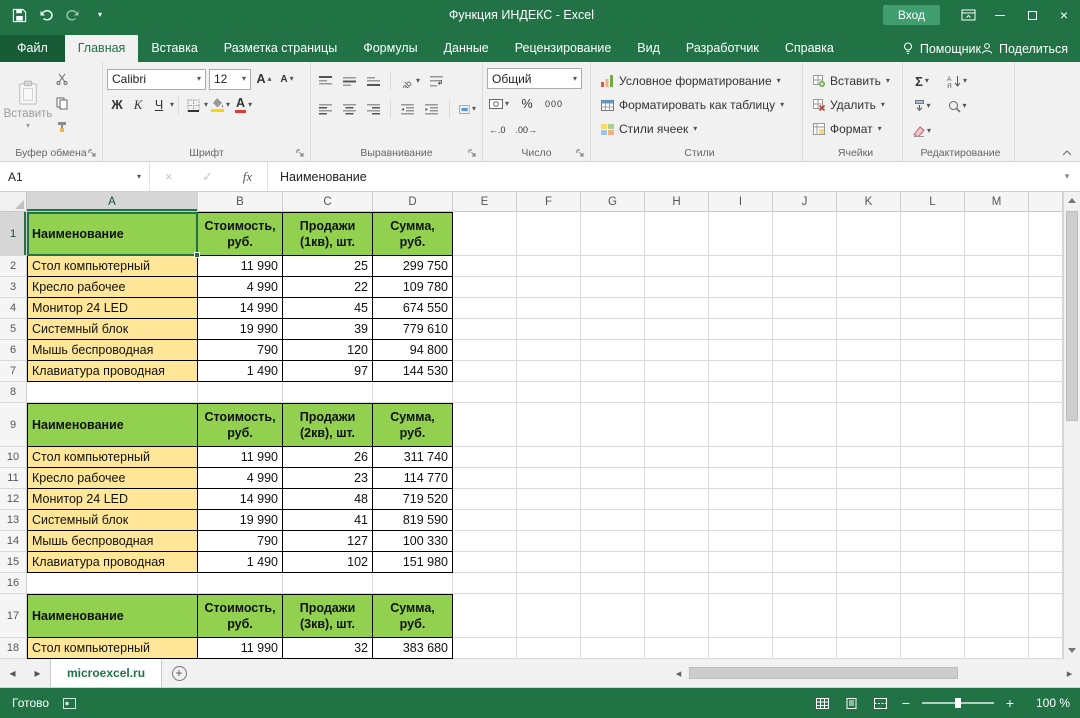 This screenshot has height=718, width=1080. What do you see at coordinates (997, 371) in the screenshot?
I see `cell-M7` at bounding box center [997, 371].